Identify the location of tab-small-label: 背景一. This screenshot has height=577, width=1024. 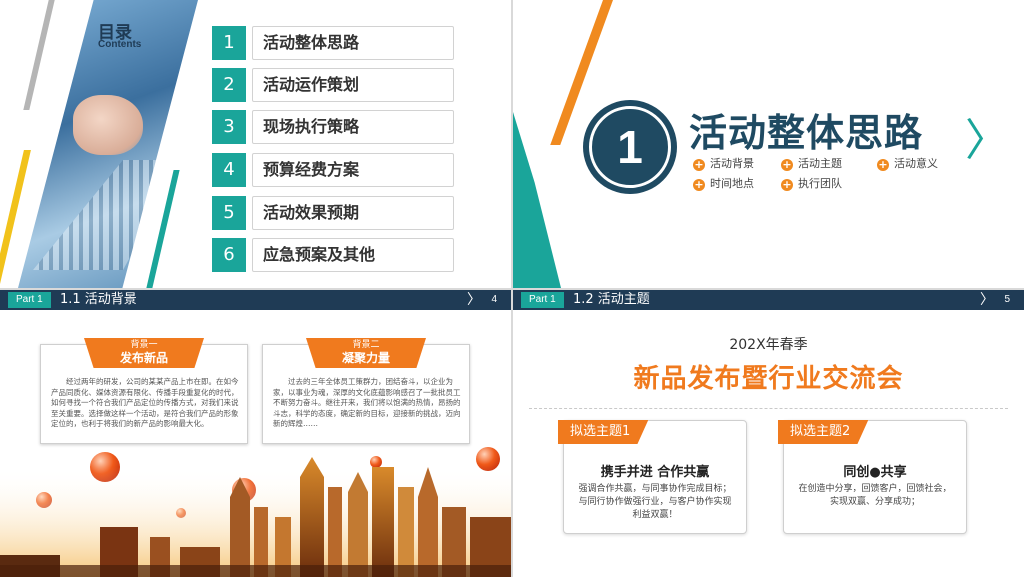
(144, 345).